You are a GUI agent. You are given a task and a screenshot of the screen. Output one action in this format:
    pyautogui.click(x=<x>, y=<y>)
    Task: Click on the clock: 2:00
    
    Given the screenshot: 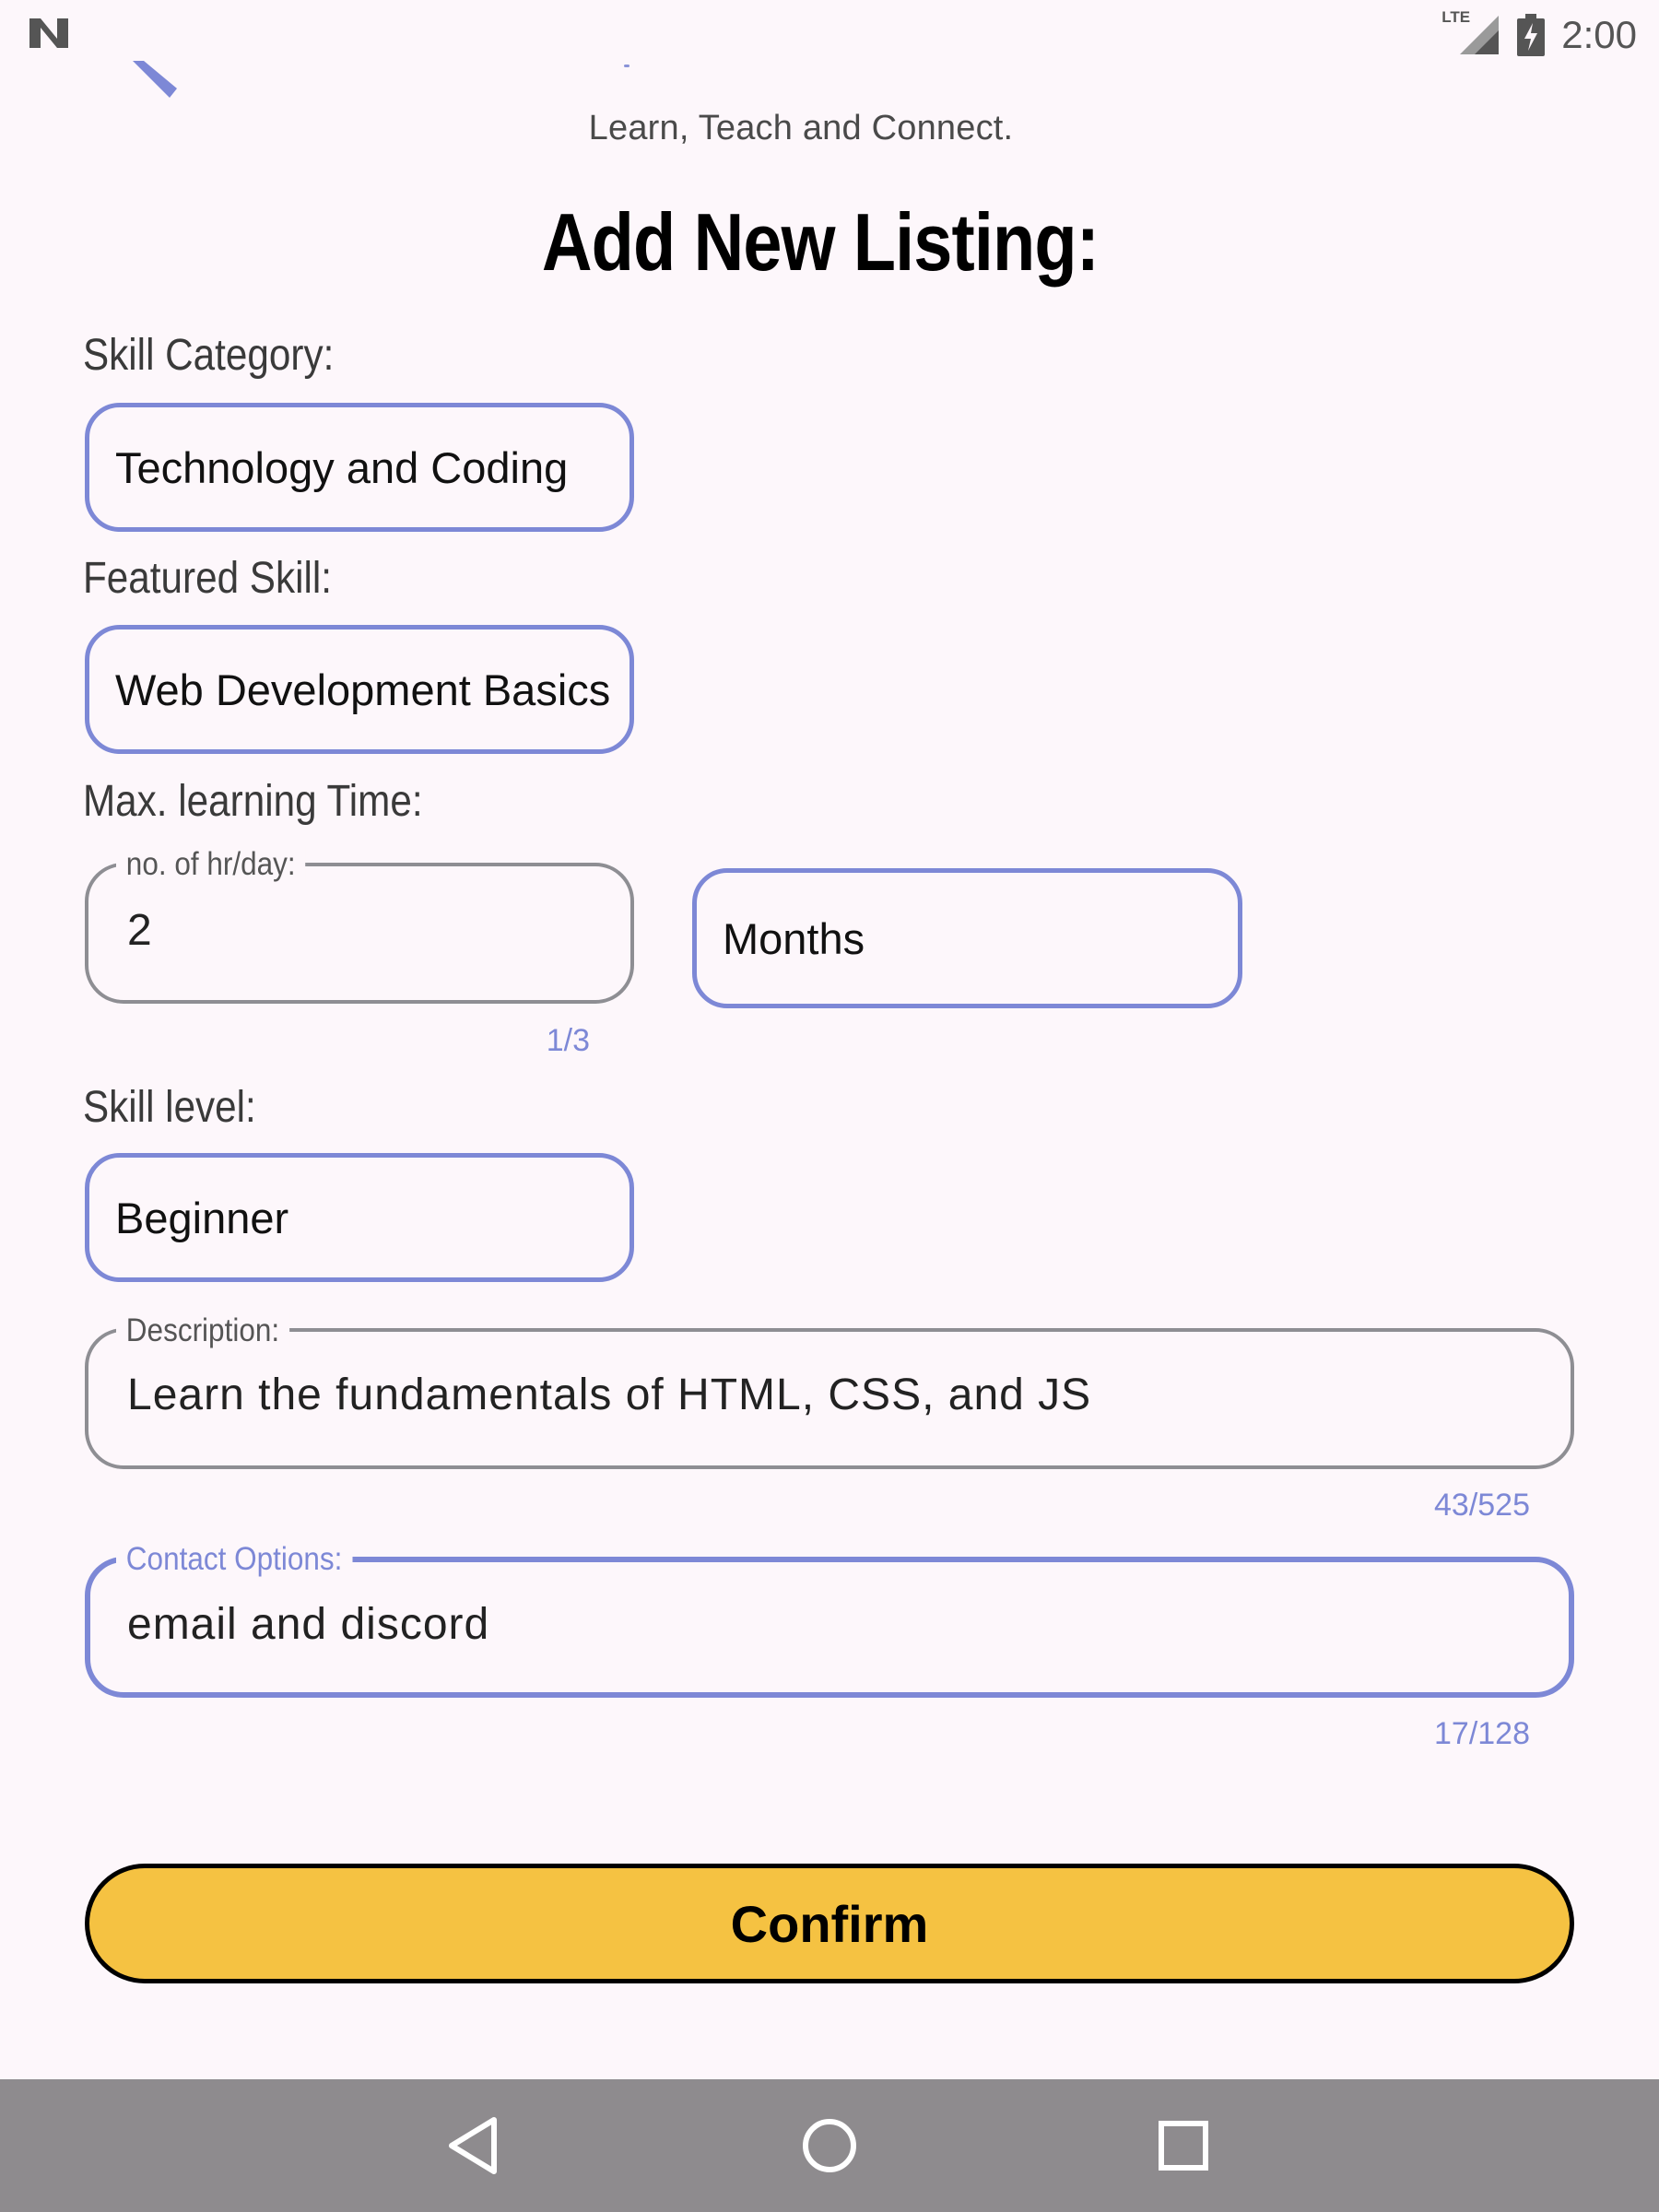 What is the action you would take?
    pyautogui.click(x=1599, y=34)
    